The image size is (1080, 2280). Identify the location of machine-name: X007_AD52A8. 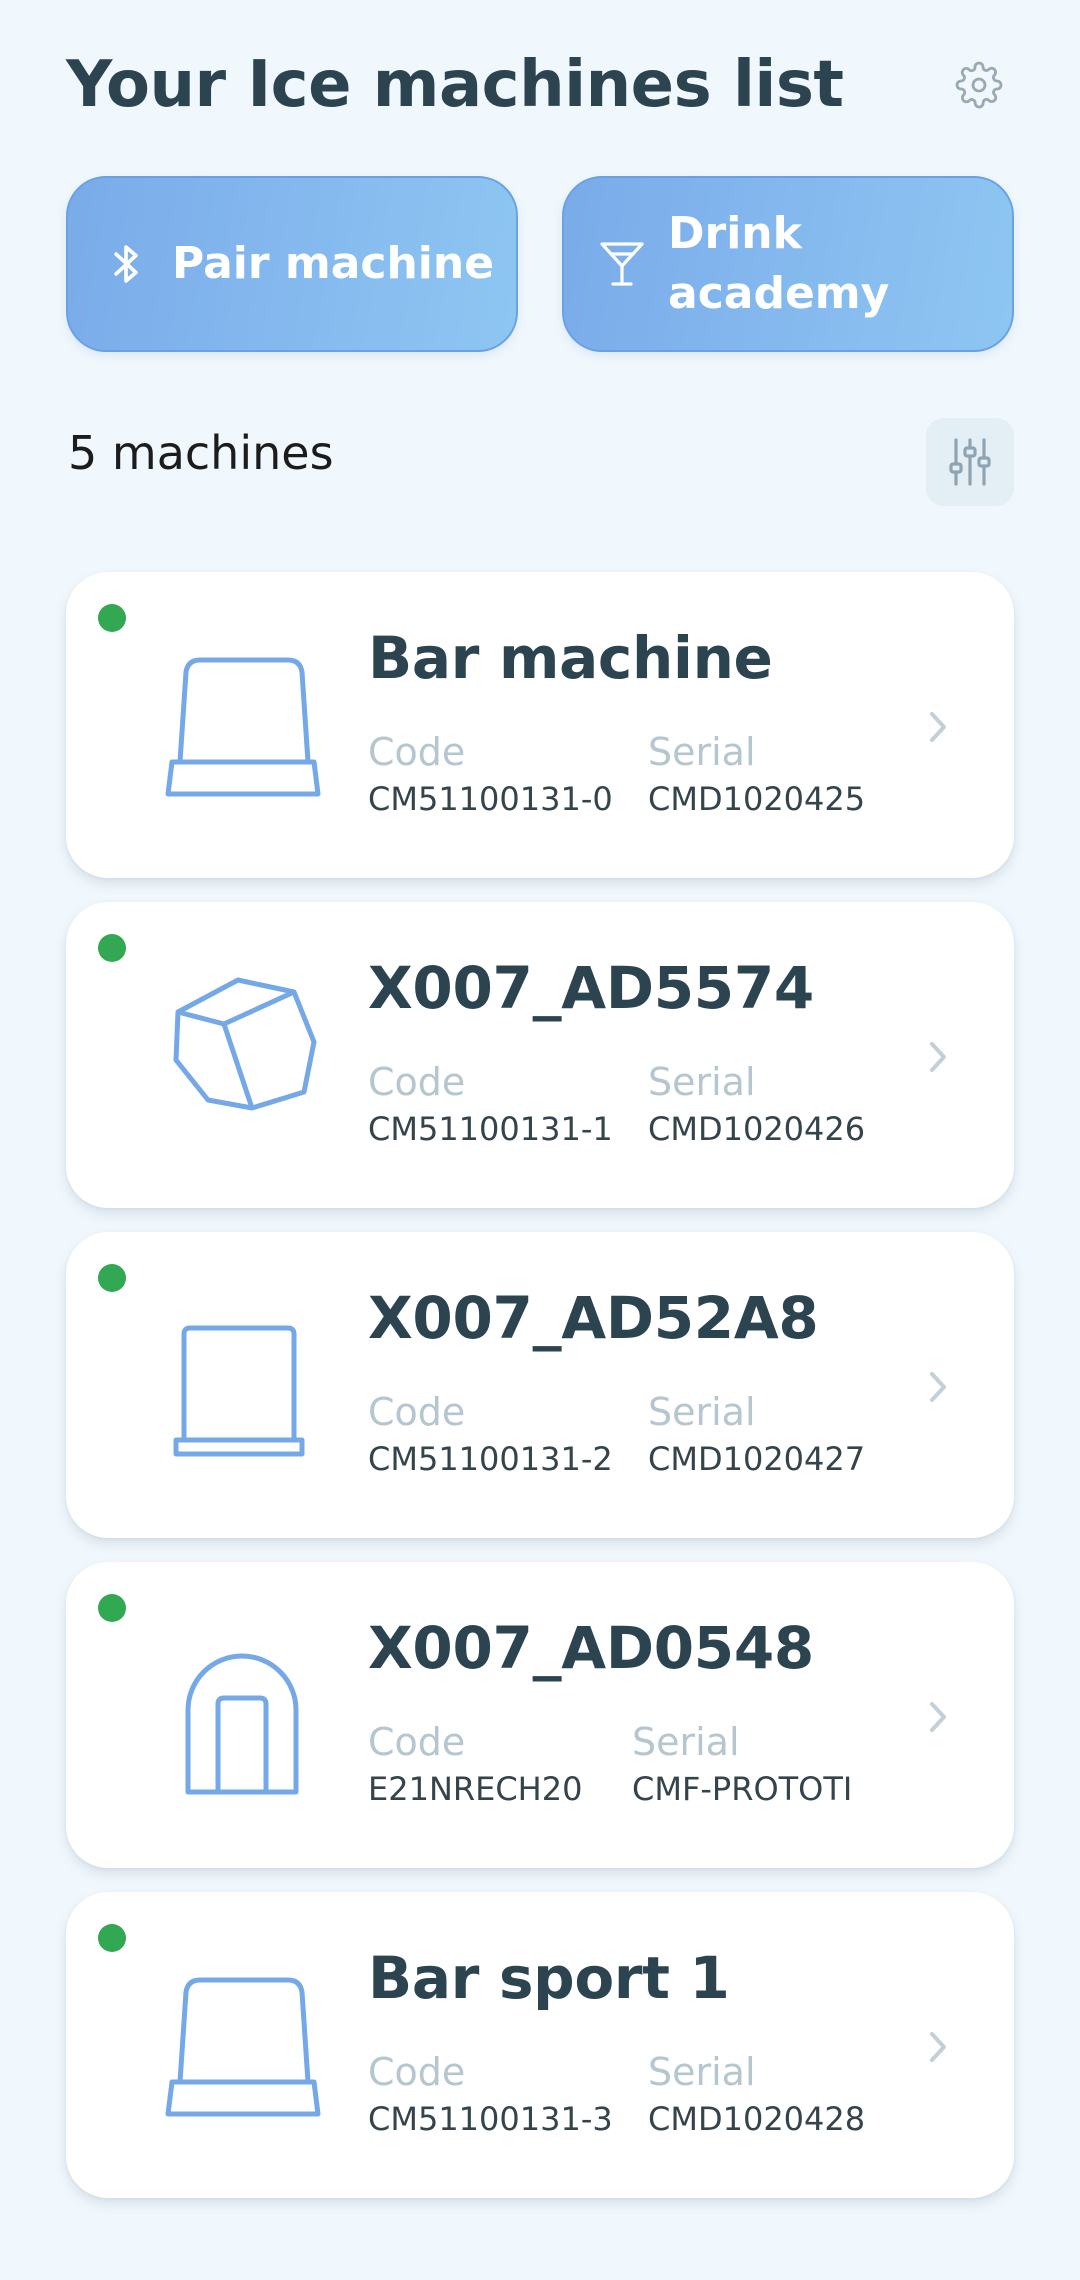
(593, 1318).